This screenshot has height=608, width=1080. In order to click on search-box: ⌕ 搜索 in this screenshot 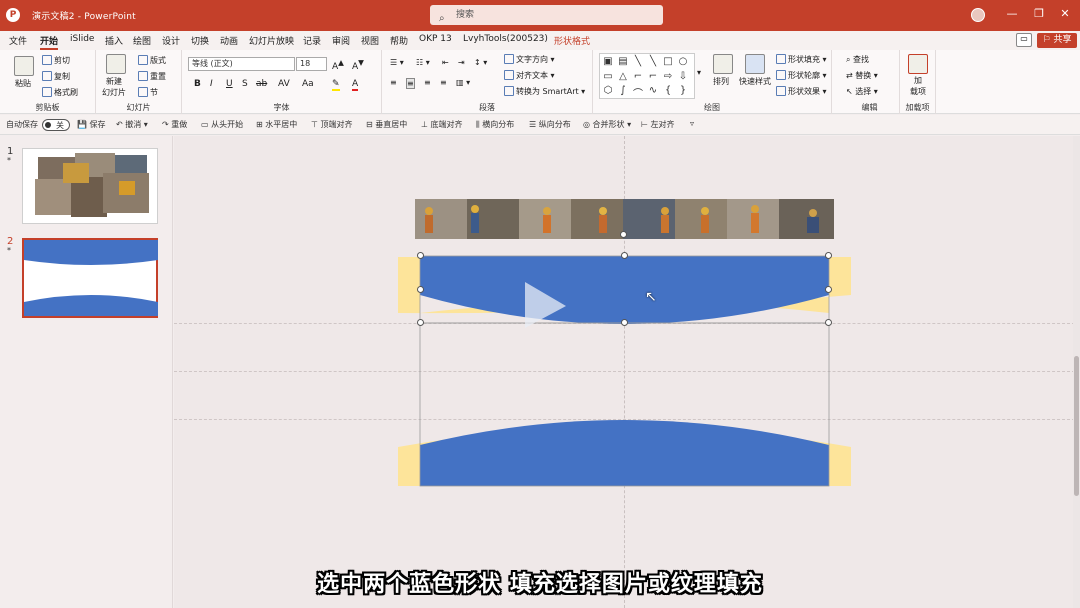, I will do `click(546, 15)`.